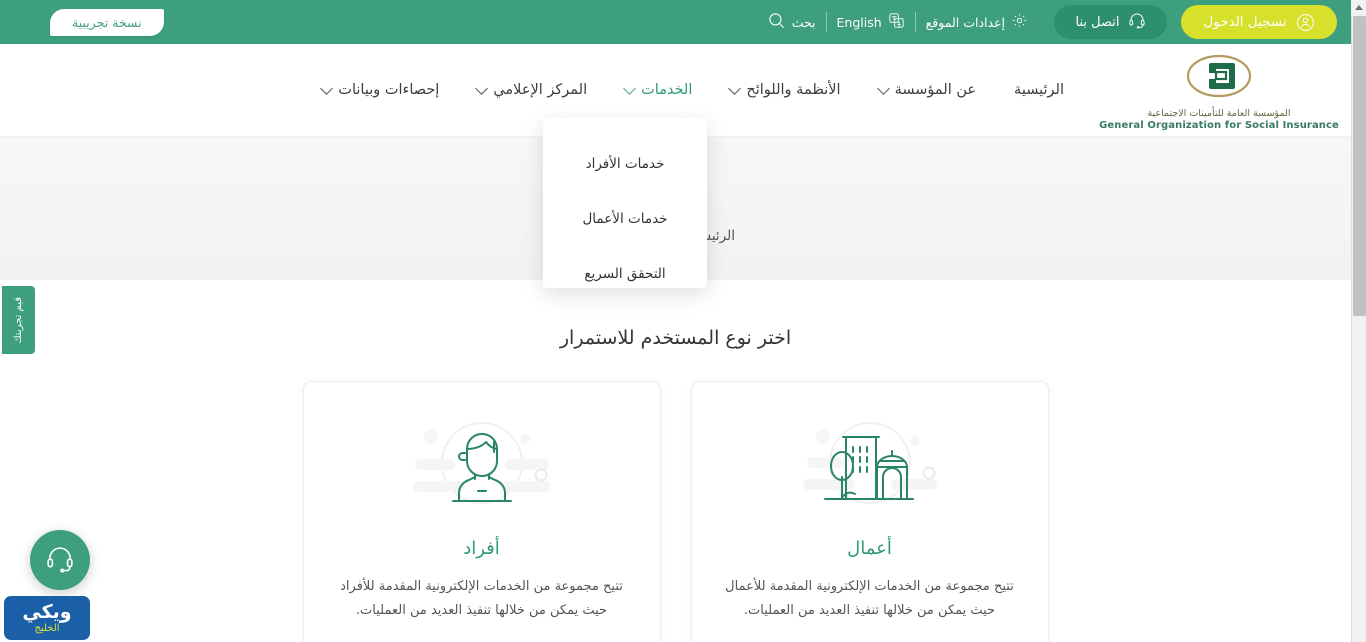  Describe the element at coordinates (625, 163) in the screenshot. I see `dropdown-item-individual-services: خدمات الأفراد` at that location.